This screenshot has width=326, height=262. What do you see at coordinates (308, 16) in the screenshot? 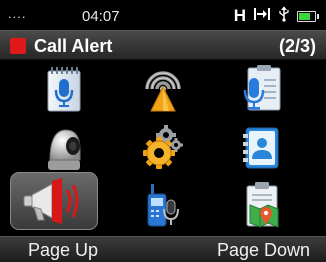
I see `battery-icon` at bounding box center [308, 16].